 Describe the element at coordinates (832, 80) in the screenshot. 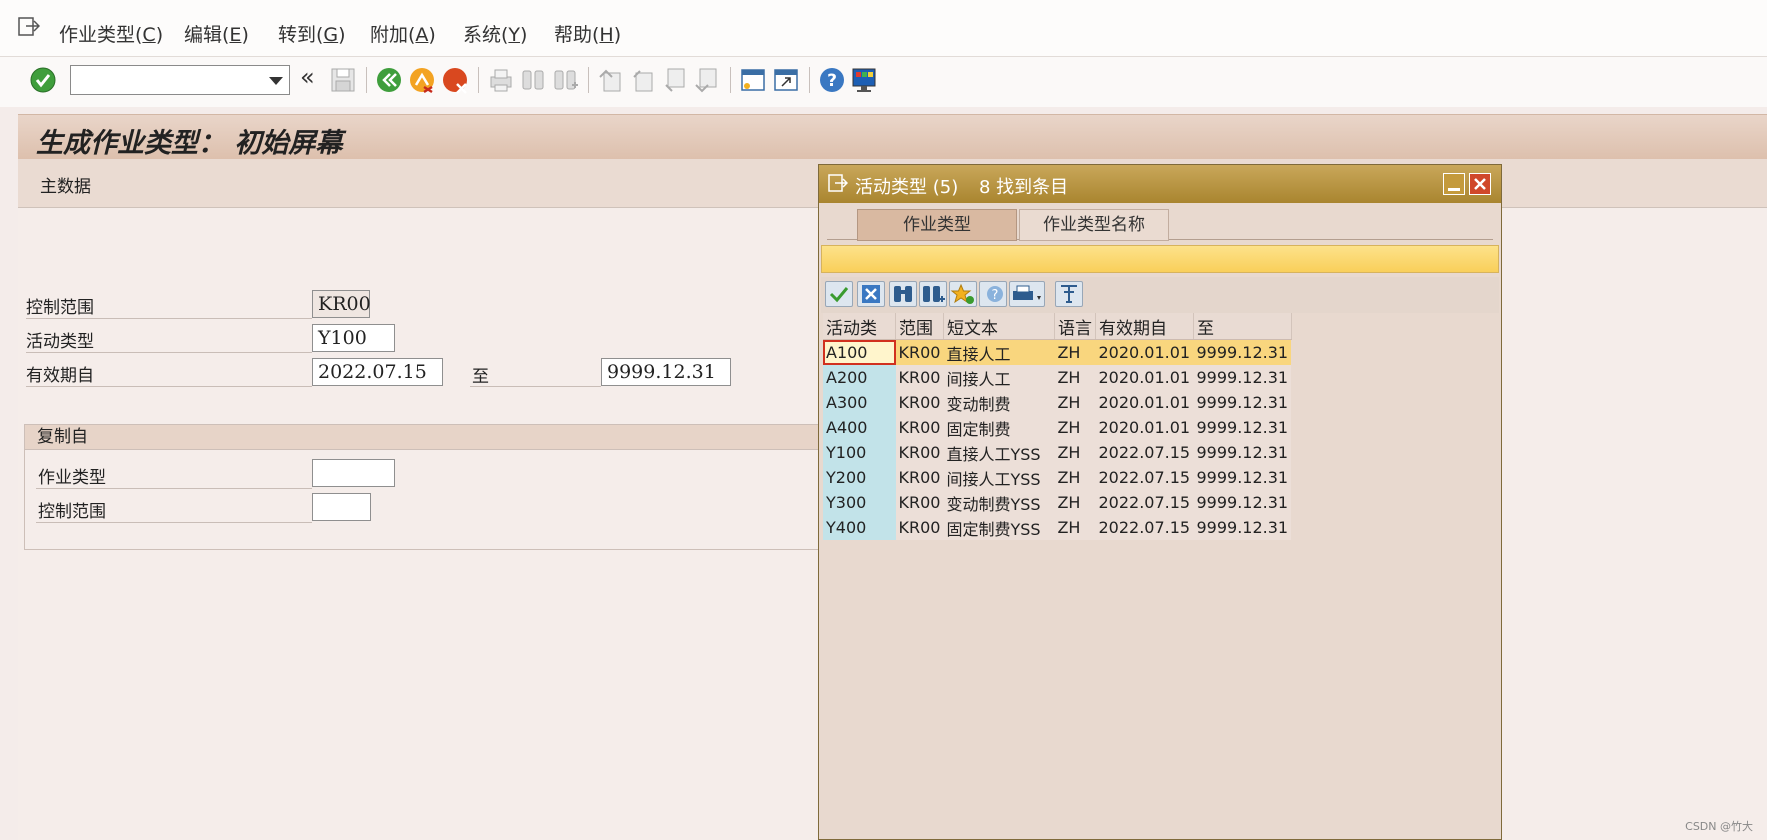

I see `help-icon: ?` at that location.